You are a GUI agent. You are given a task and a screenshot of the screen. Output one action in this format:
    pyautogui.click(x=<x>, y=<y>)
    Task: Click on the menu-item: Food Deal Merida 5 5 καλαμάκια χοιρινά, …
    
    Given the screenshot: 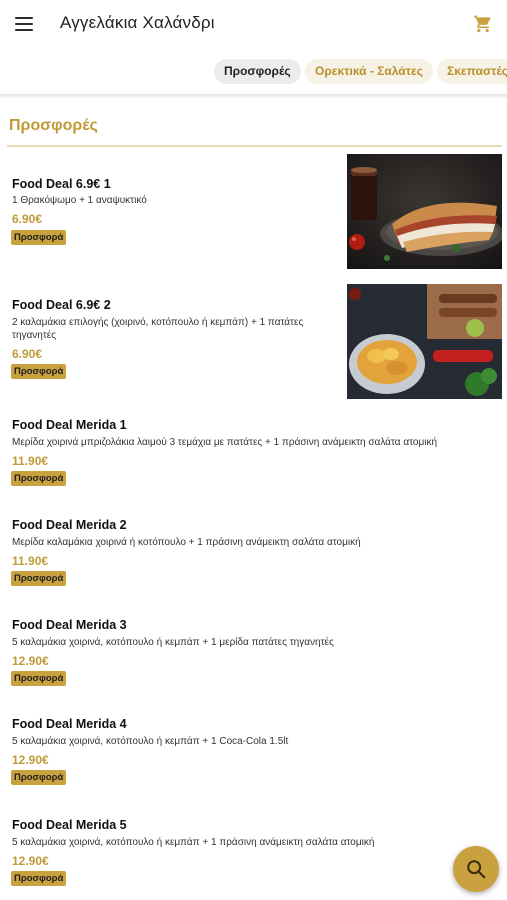 What is the action you would take?
    pyautogui.click(x=253, y=852)
    